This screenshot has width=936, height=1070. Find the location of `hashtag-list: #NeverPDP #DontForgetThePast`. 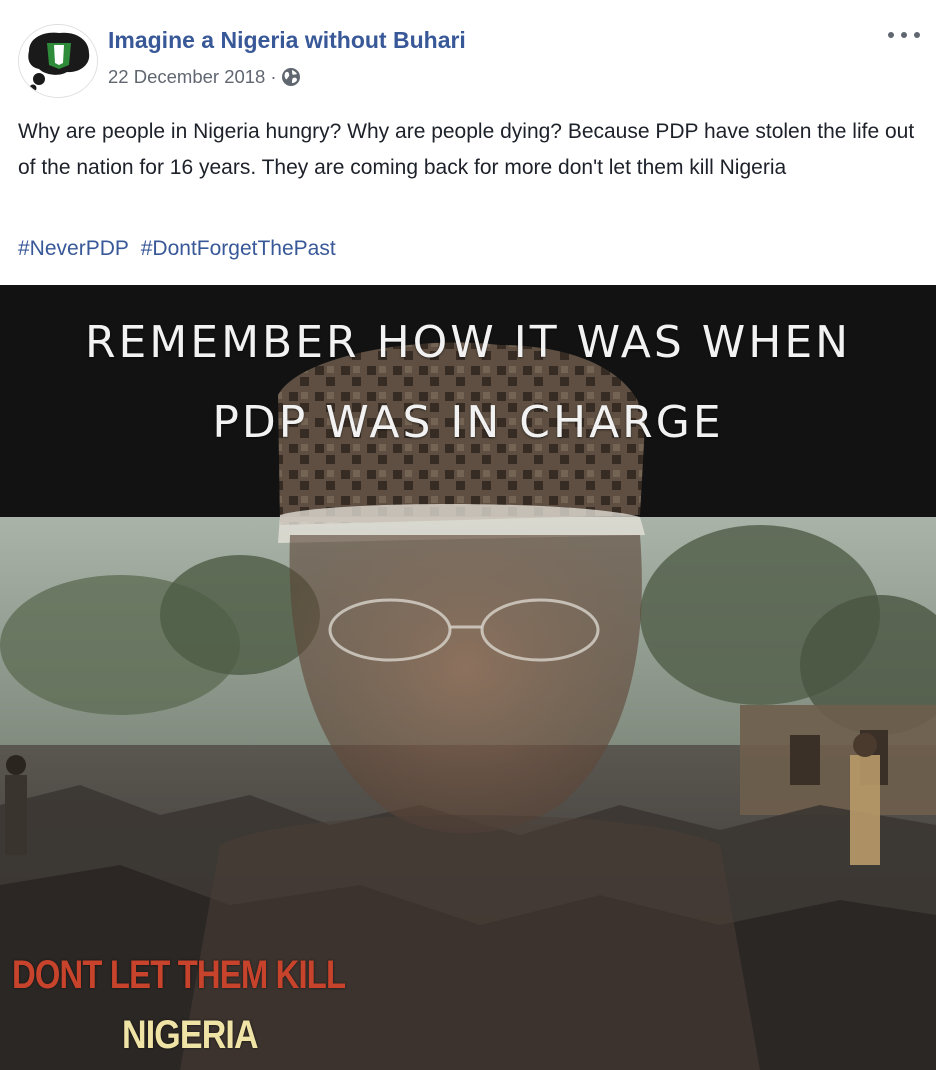

hashtag-list: #NeverPDP #DontForgetThePast is located at coordinates (180, 249).